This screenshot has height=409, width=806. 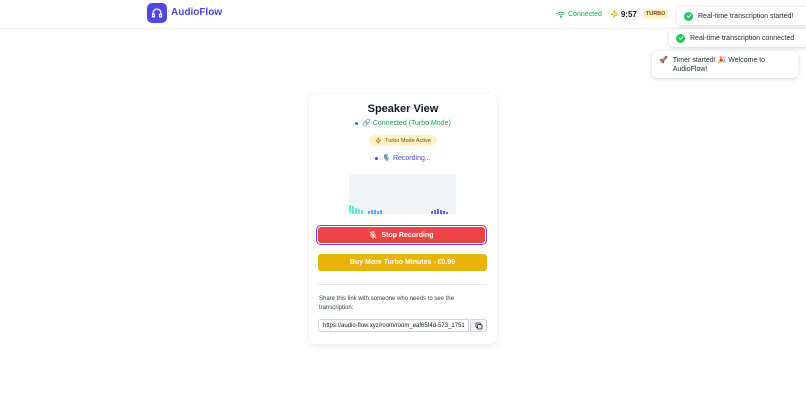 What do you see at coordinates (746, 16) in the screenshot?
I see `toast-text: Real-time transcription started!` at bounding box center [746, 16].